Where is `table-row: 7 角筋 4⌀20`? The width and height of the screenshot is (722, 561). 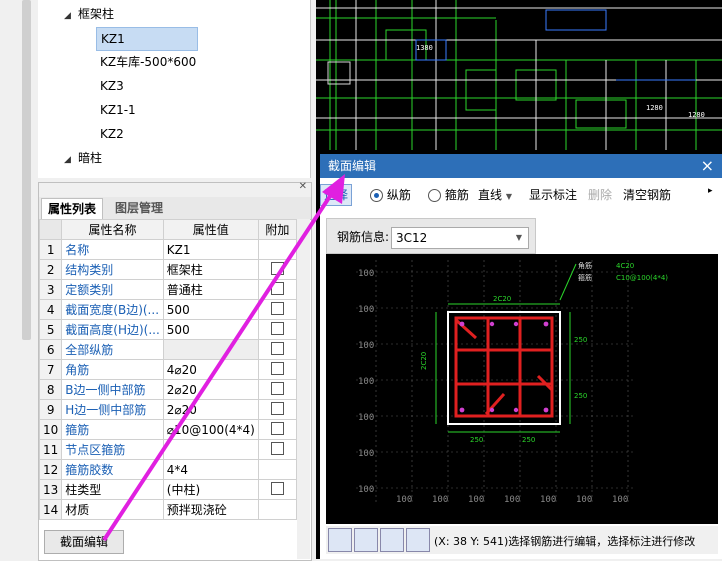 table-row: 7 角筋 4⌀20 is located at coordinates (168, 369).